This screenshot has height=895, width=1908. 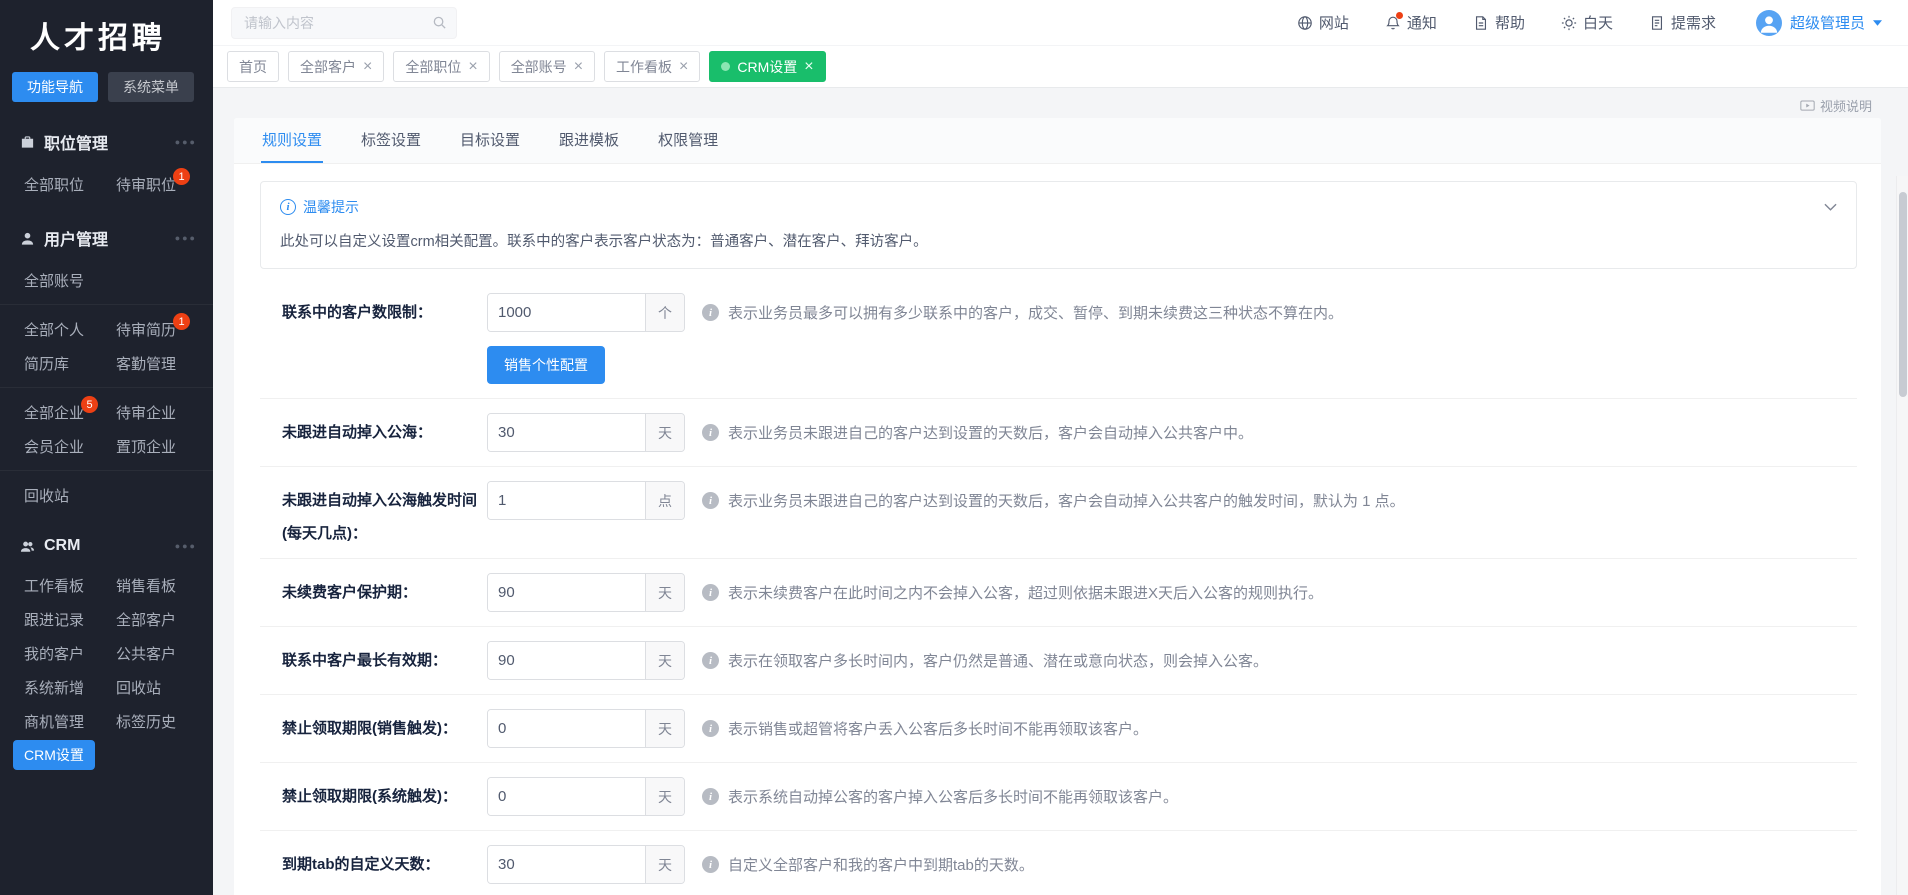 I want to click on search-input, so click(x=344, y=22).